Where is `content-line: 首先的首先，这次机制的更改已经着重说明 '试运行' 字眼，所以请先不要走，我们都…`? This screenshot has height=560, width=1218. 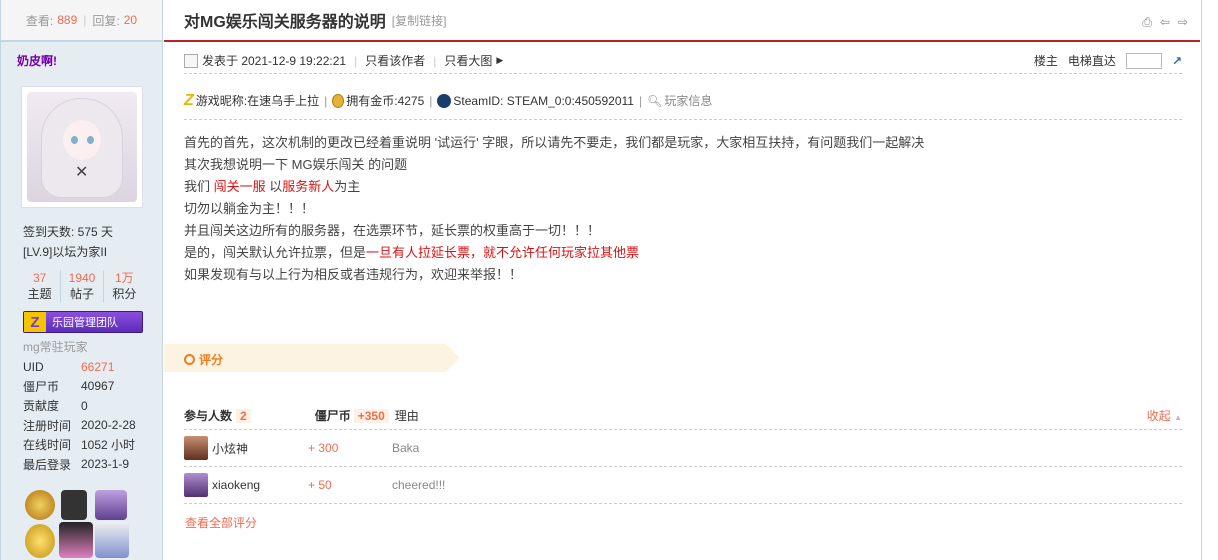
content-line: 首先的首先，这次机制的更改已经着重说明 '试运行' 字眼，所以请先不要走，我们都… is located at coordinates (554, 142).